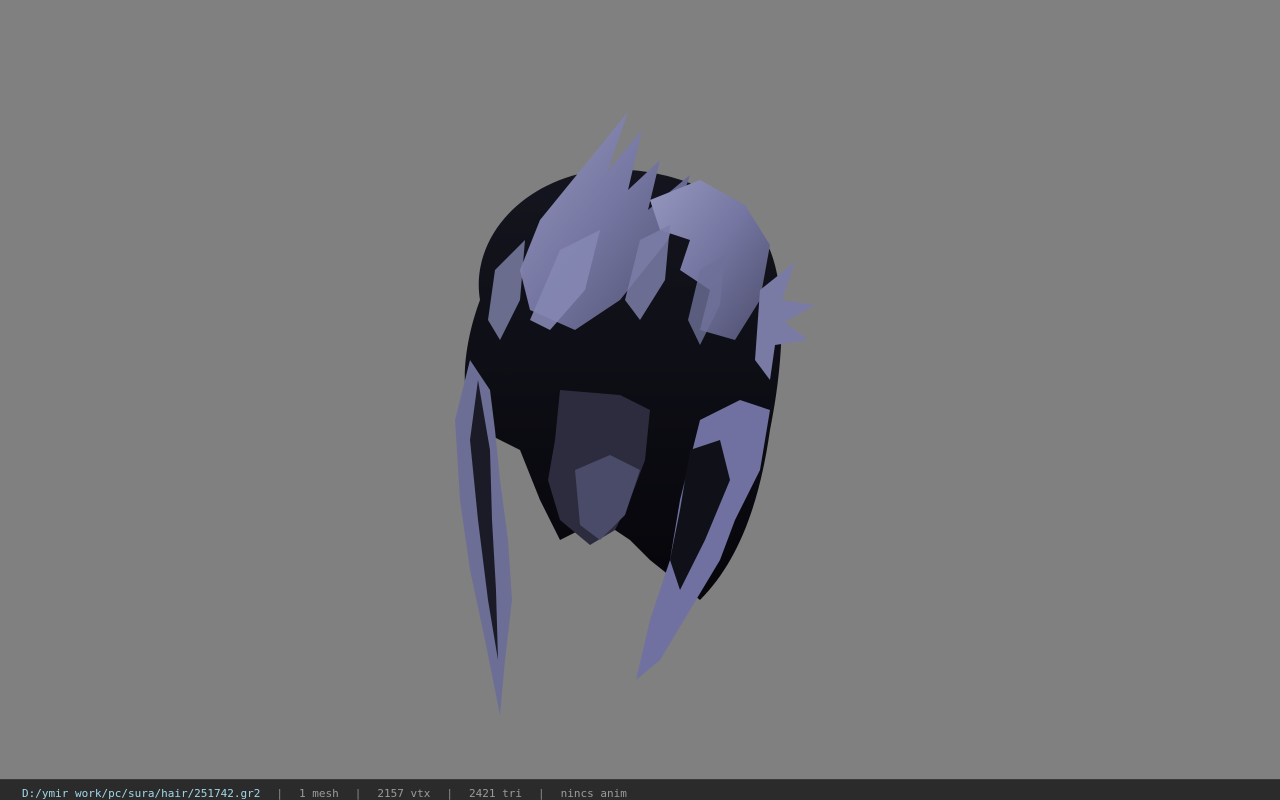  I want to click on anim-status: nincs anim, so click(593, 793).